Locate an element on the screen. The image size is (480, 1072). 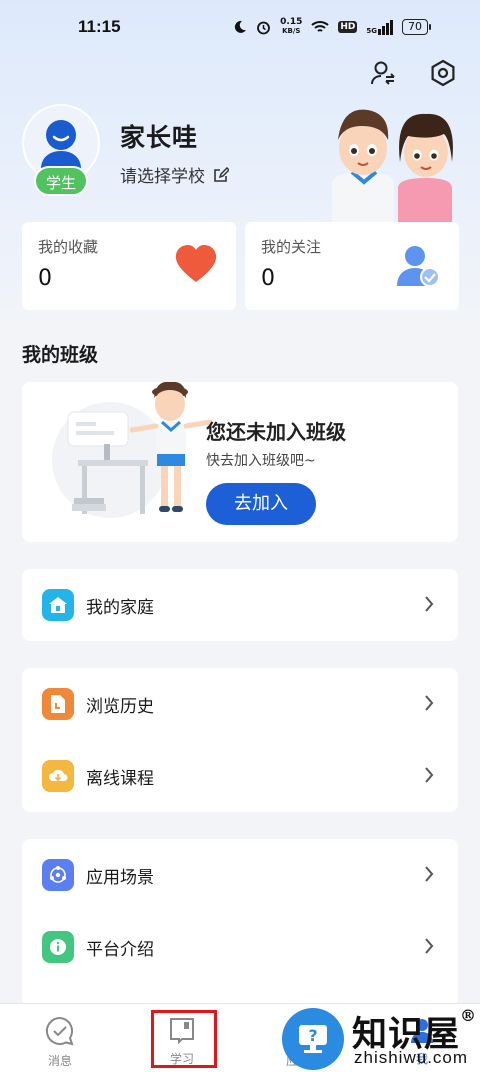
menu-group-platform: 应用场景 平台介绍 is located at coordinates (240, 924).